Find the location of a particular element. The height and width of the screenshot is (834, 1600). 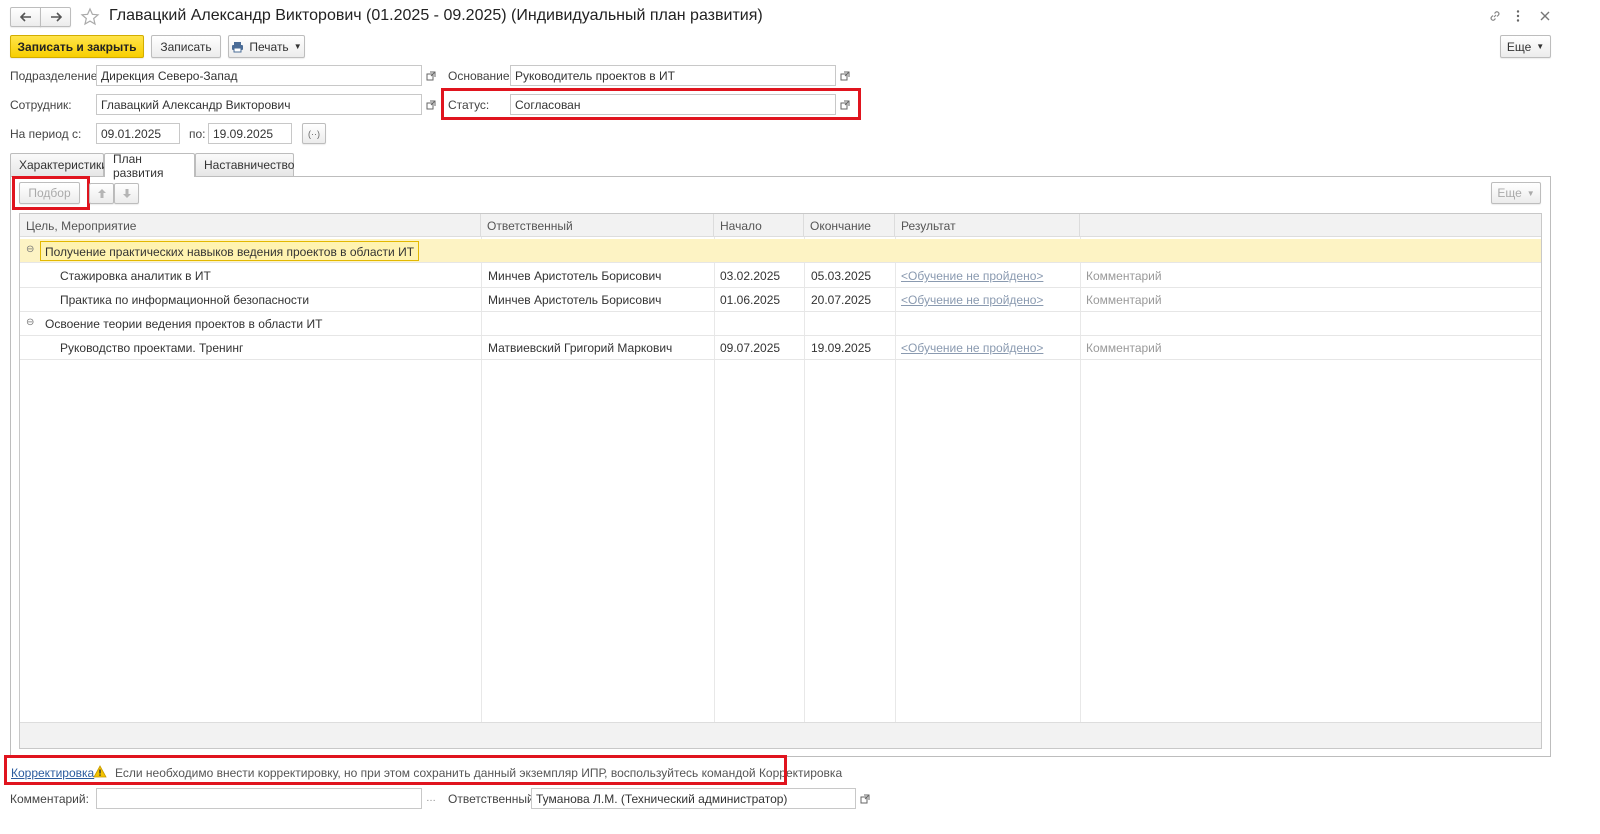

column-goal: Цель, Мероприятие is located at coordinates (250, 225).